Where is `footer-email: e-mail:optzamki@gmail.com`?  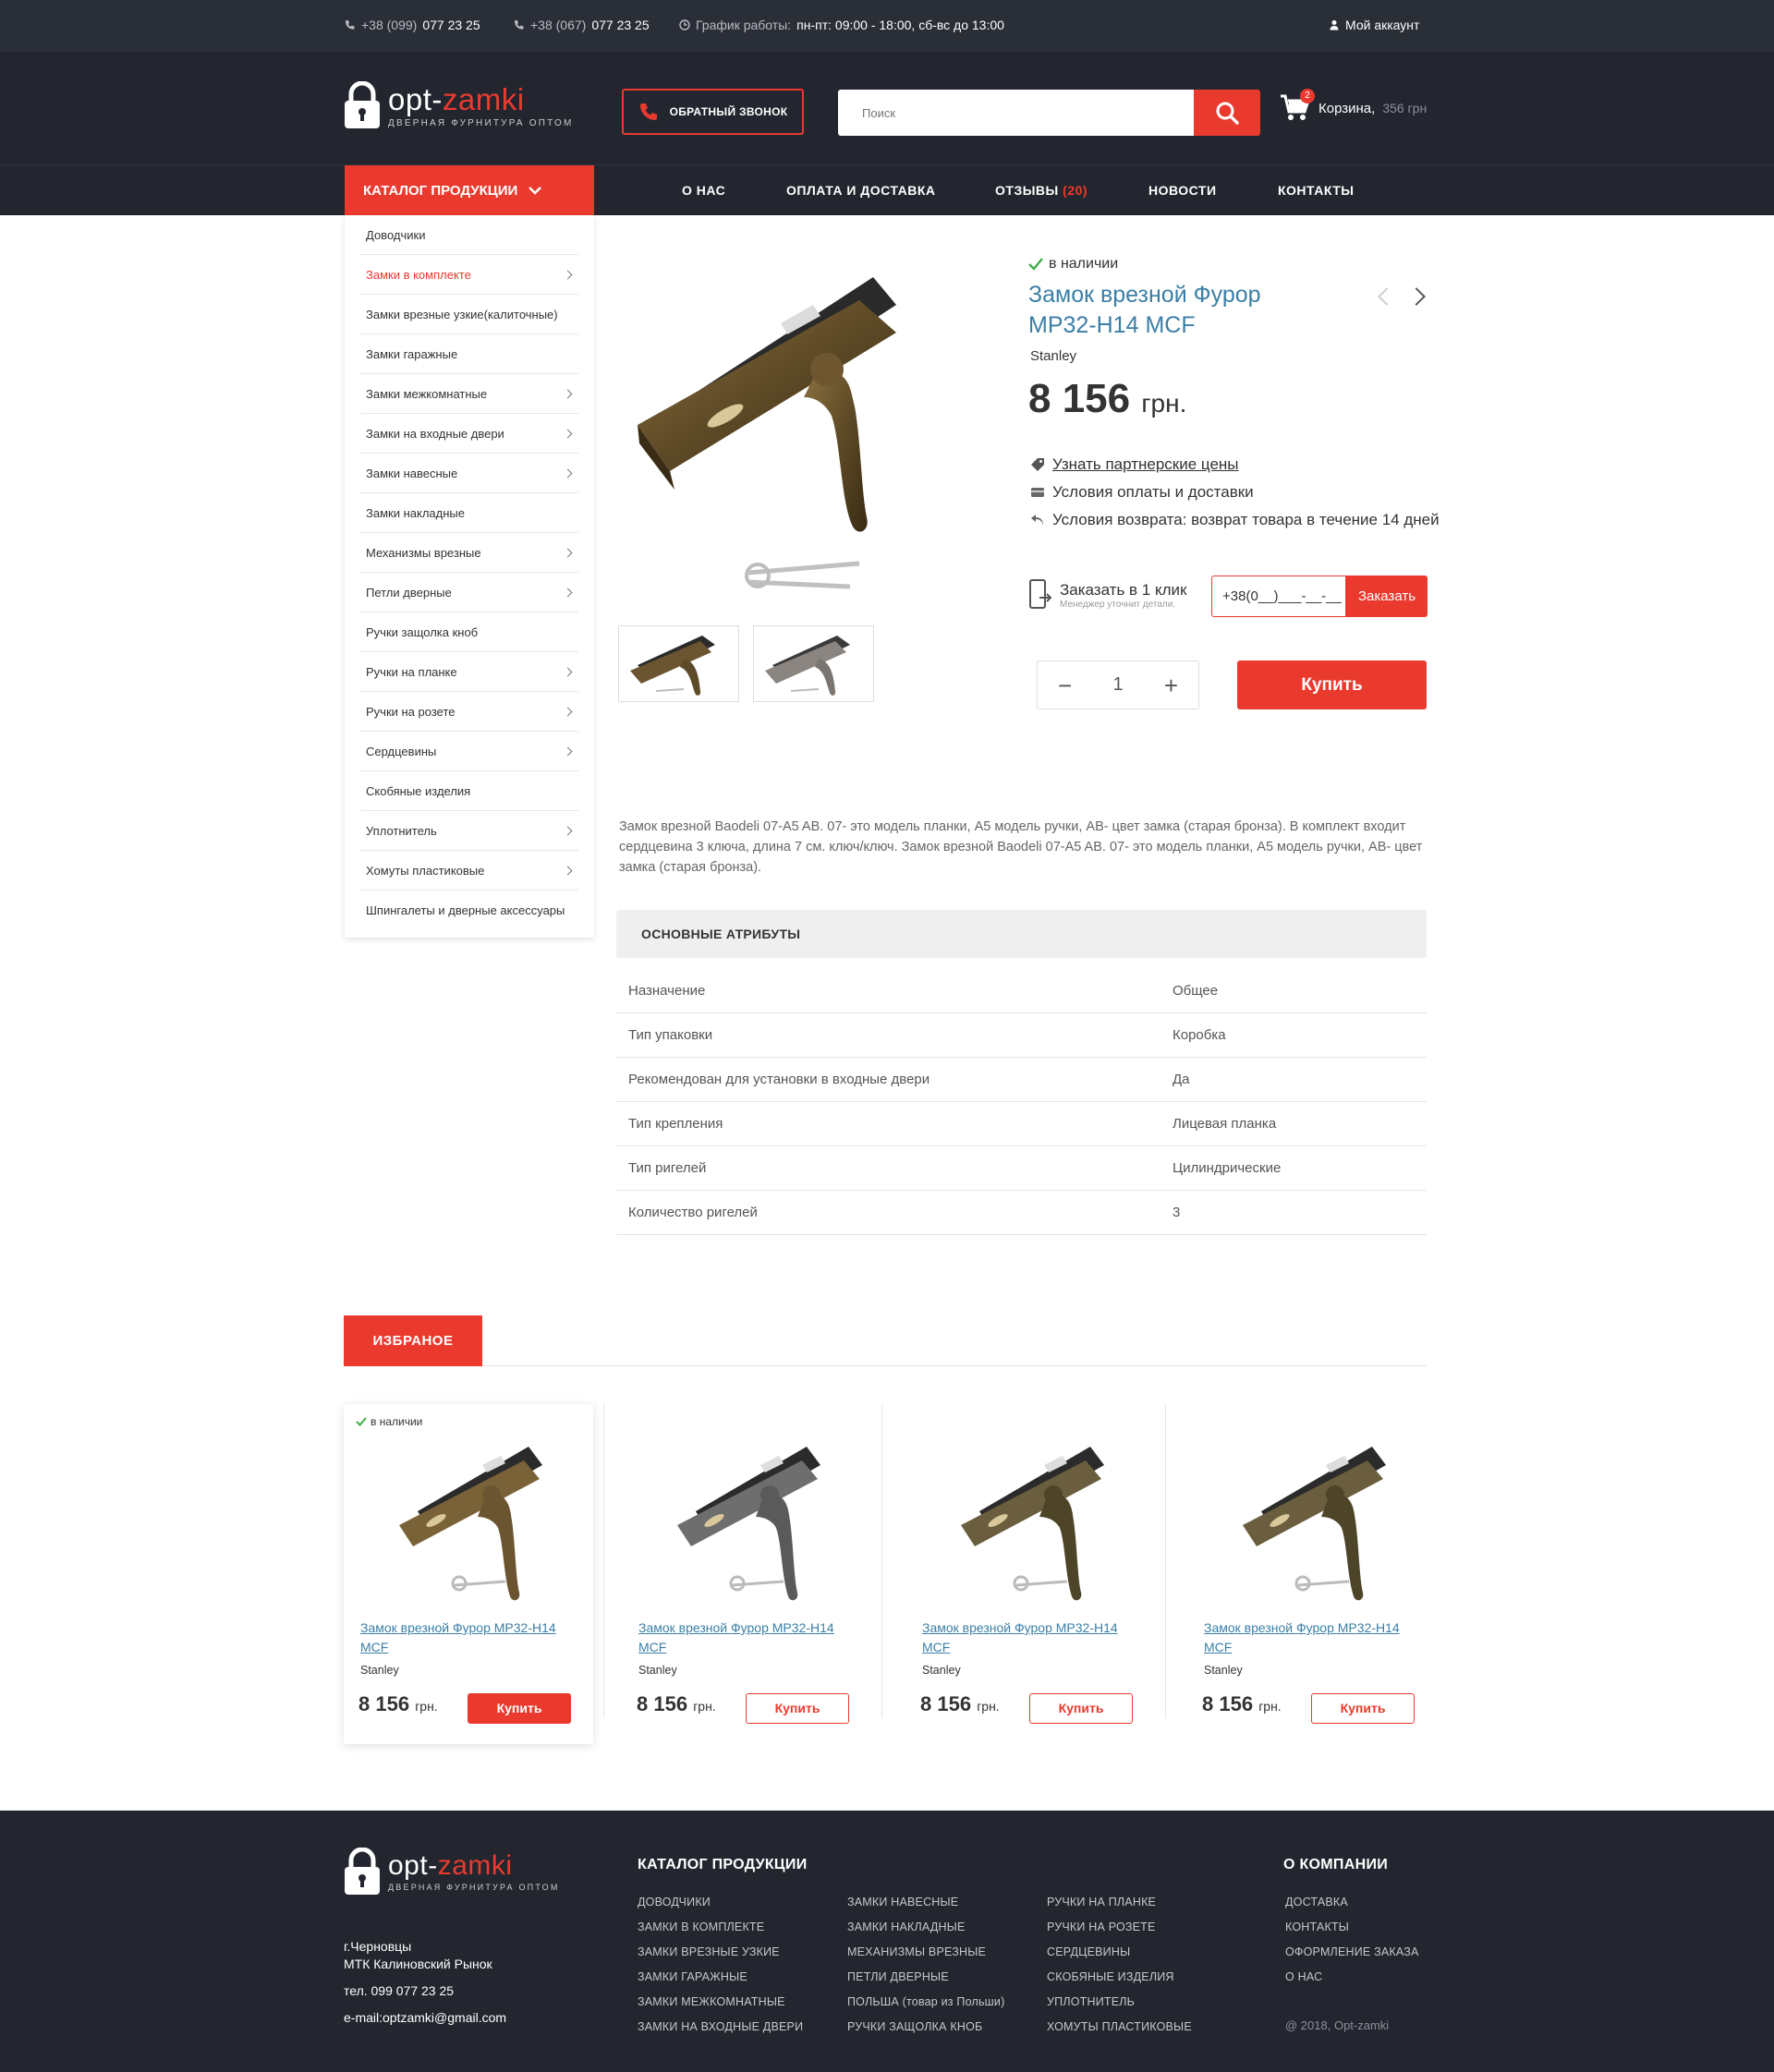 footer-email: e-mail:optzamki@gmail.com is located at coordinates (425, 2017).